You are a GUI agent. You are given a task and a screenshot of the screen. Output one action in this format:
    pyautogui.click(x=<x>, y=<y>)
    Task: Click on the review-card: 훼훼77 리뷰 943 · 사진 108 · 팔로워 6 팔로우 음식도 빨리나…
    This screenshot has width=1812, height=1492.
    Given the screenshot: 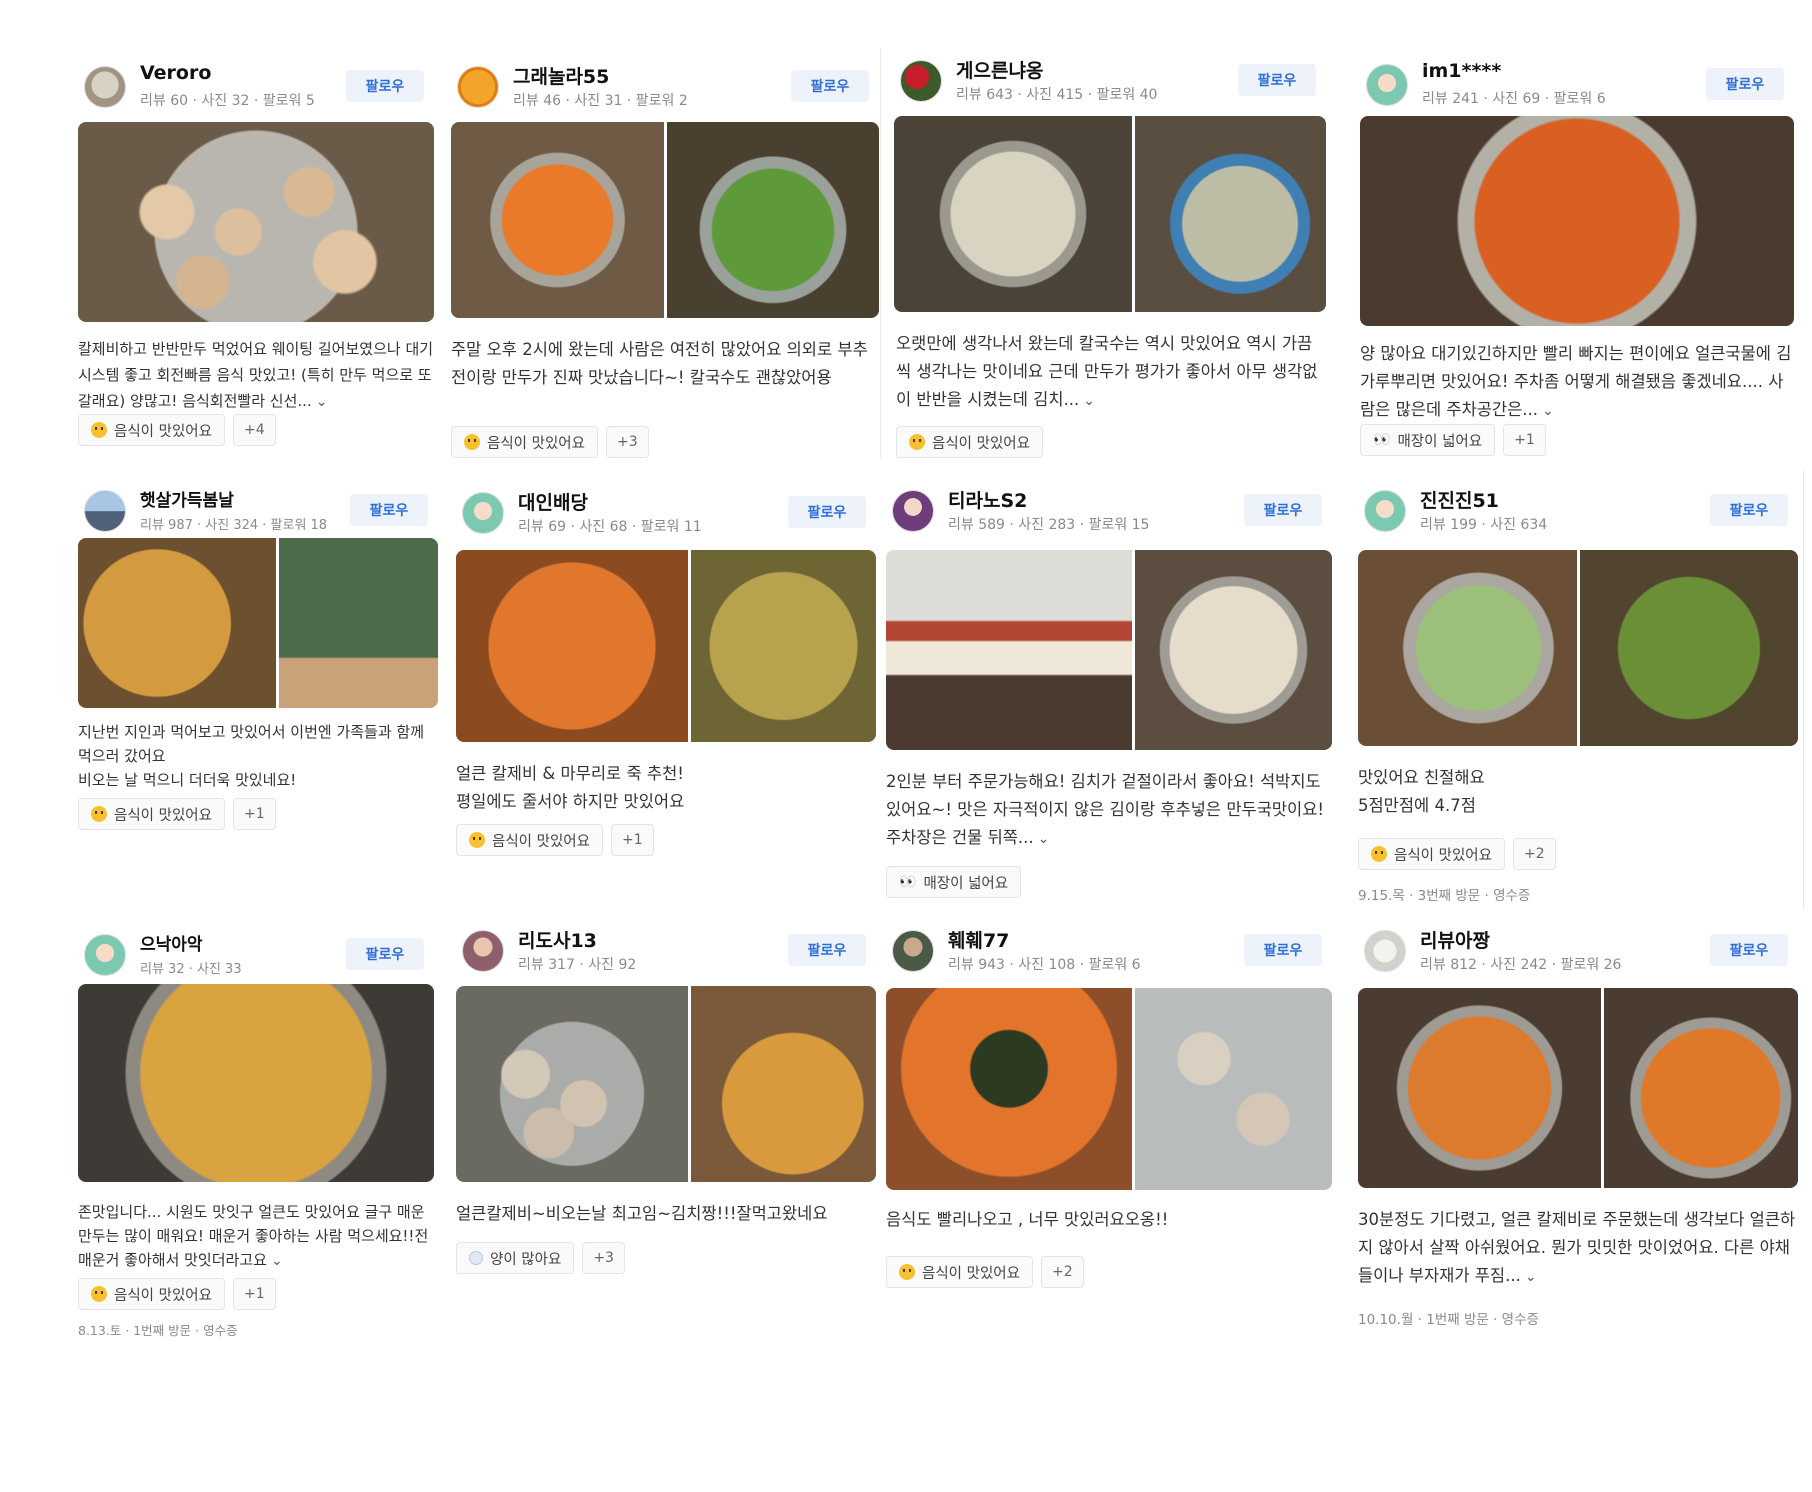 What is the action you would take?
    pyautogui.click(x=1109, y=1106)
    